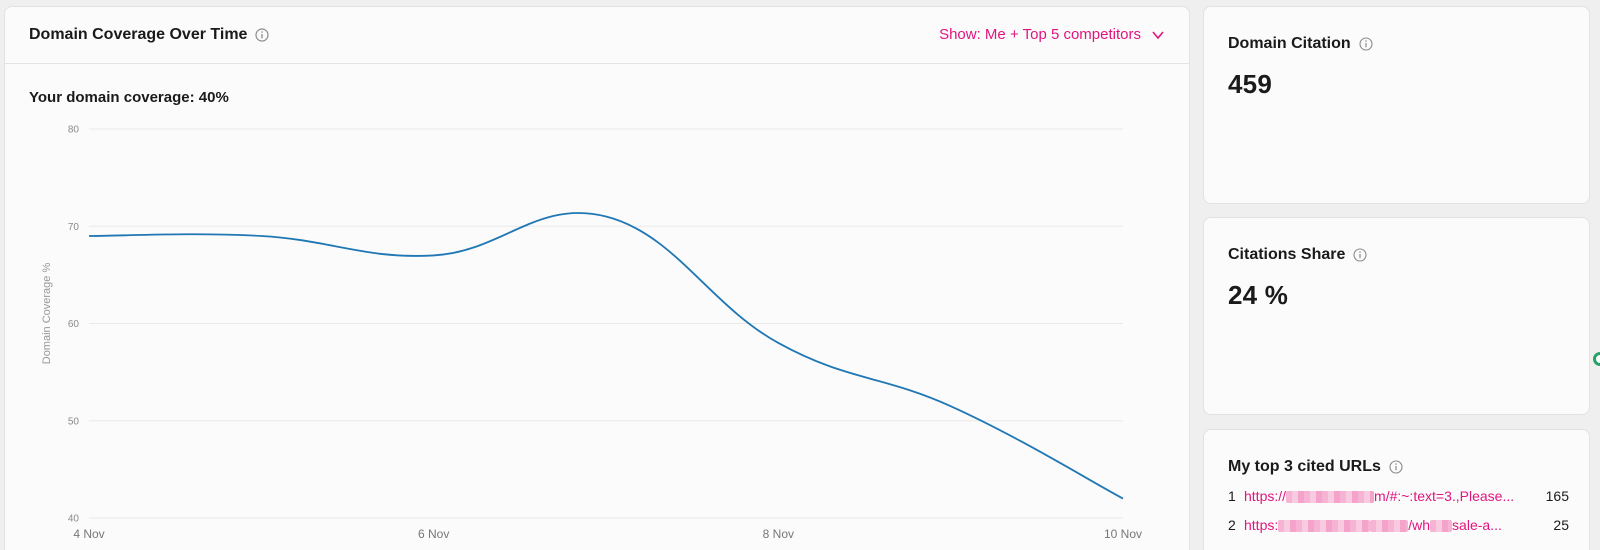 The image size is (1600, 550). Describe the element at coordinates (1289, 43) in the screenshot. I see `domain-citation-title: Domain Citation` at that location.